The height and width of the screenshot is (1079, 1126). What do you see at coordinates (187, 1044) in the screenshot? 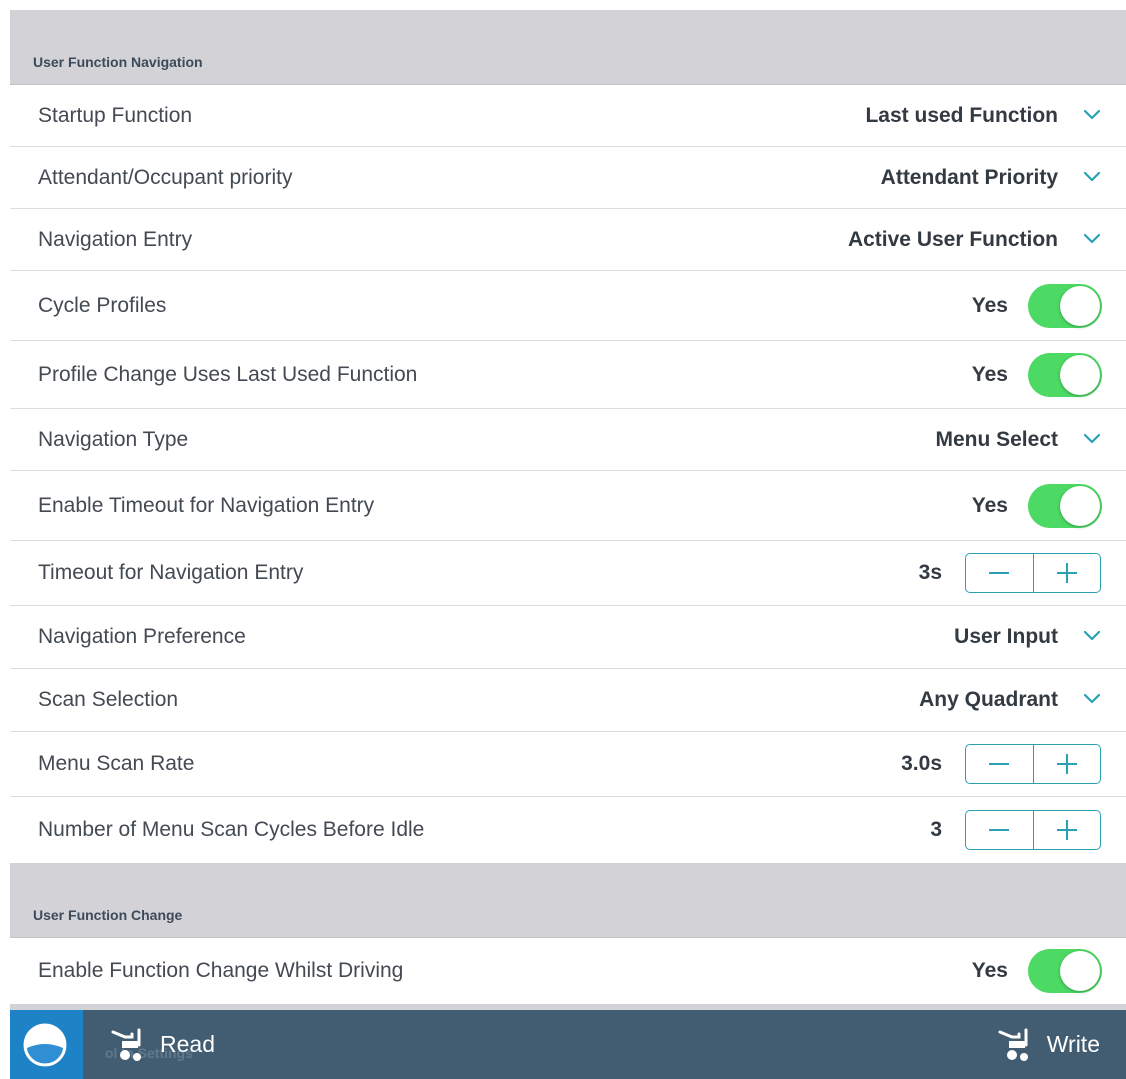
I see `read-label: Read` at bounding box center [187, 1044].